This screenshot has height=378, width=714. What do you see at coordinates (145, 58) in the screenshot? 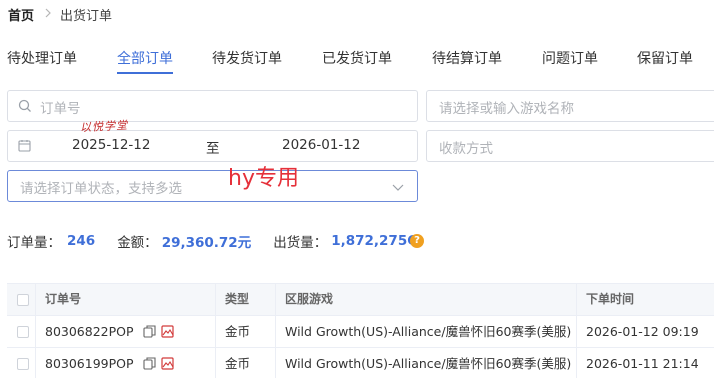
I see `tab-all: 全部订单` at bounding box center [145, 58].